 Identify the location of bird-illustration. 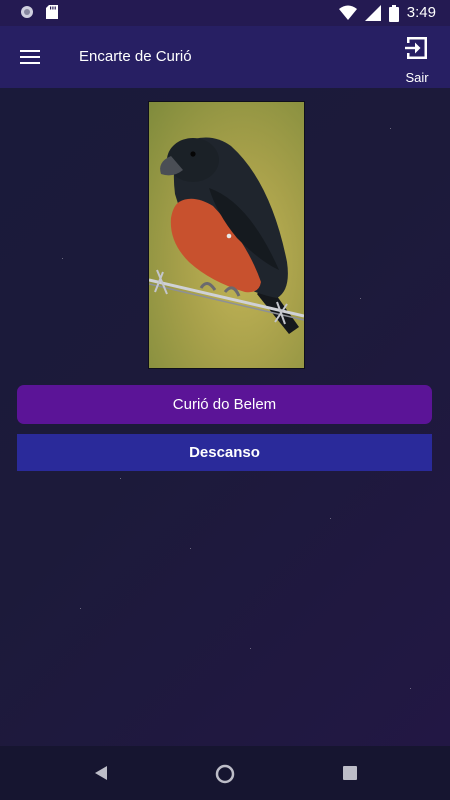
(226, 235).